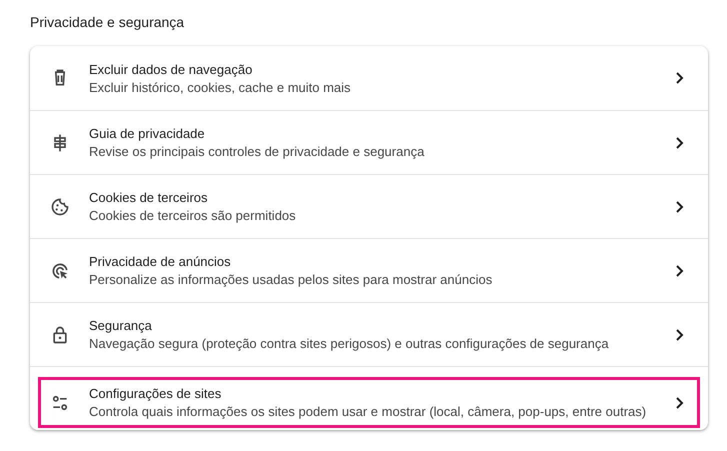 This screenshot has height=451, width=727. Describe the element at coordinates (369, 402) in the screenshot. I see `settings-item: Configurações de sites Controla quais informações os sites podem usar e mostrar (local, câmera, pop-ups, entre outras)` at that location.